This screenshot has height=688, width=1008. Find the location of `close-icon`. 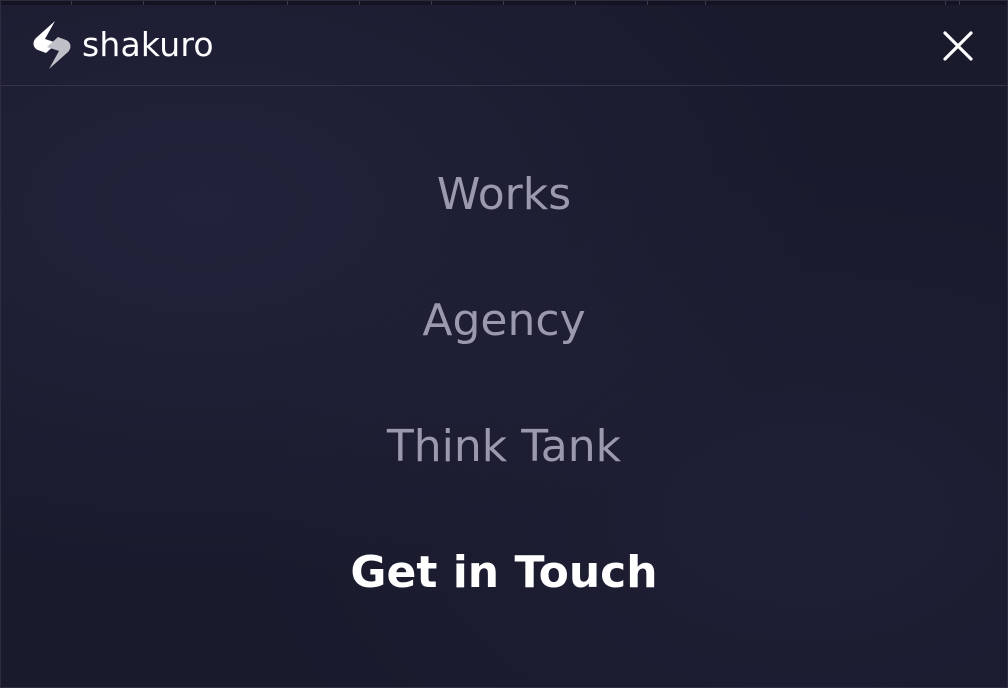

close-icon is located at coordinates (958, 46).